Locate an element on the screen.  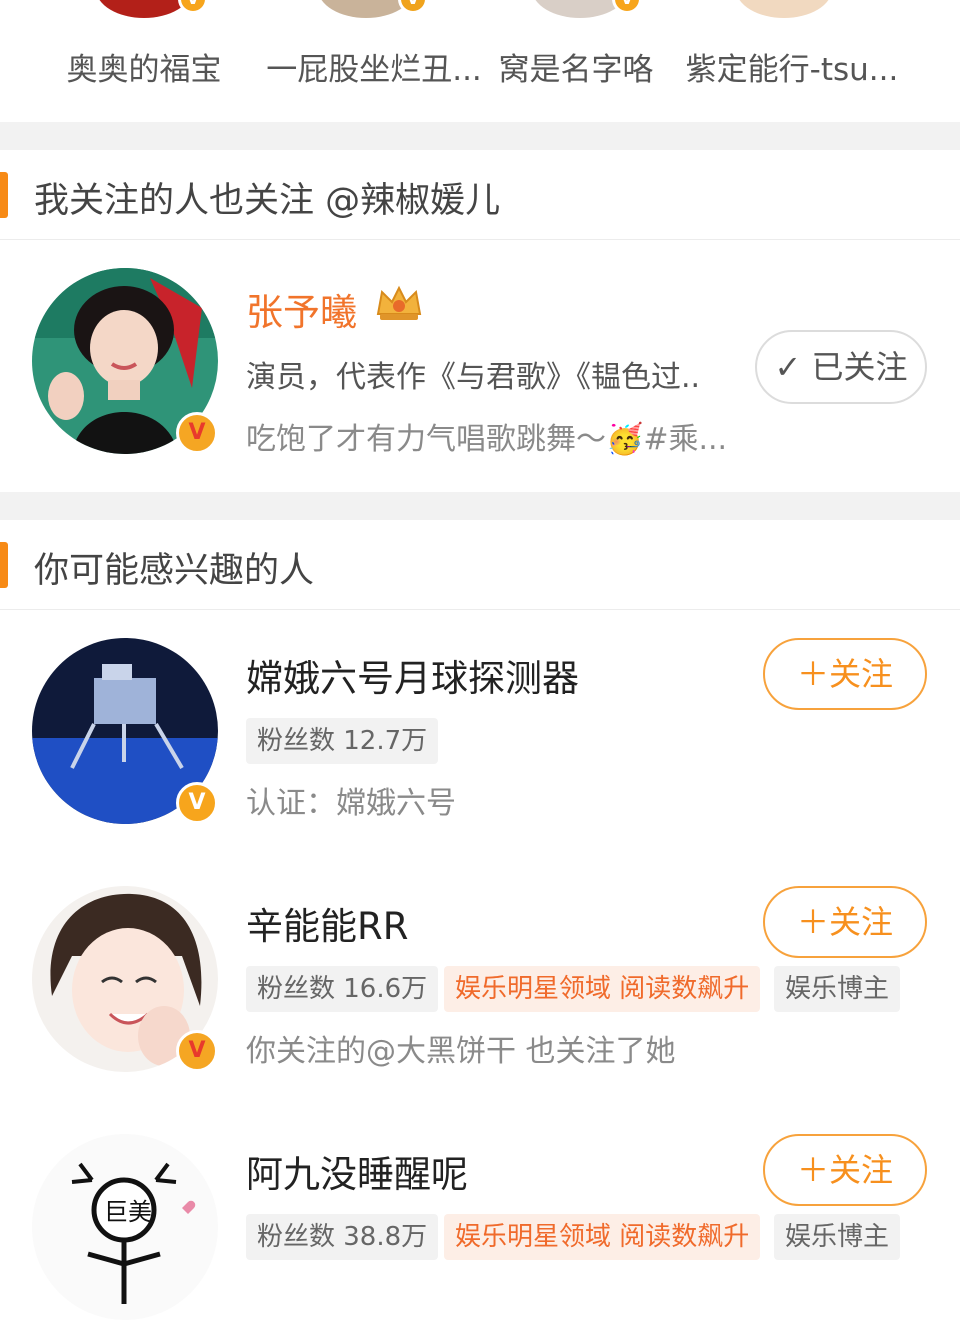
verification-text: 认证：嫦娥六号 is located at coordinates (351, 803).